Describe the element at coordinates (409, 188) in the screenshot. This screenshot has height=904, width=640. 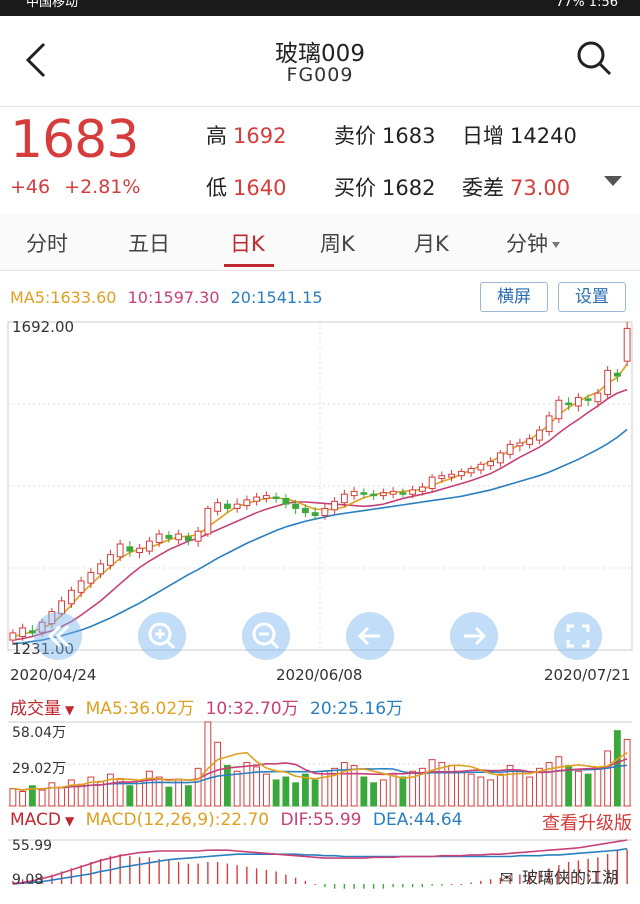
I see `bid-value: 1682` at that location.